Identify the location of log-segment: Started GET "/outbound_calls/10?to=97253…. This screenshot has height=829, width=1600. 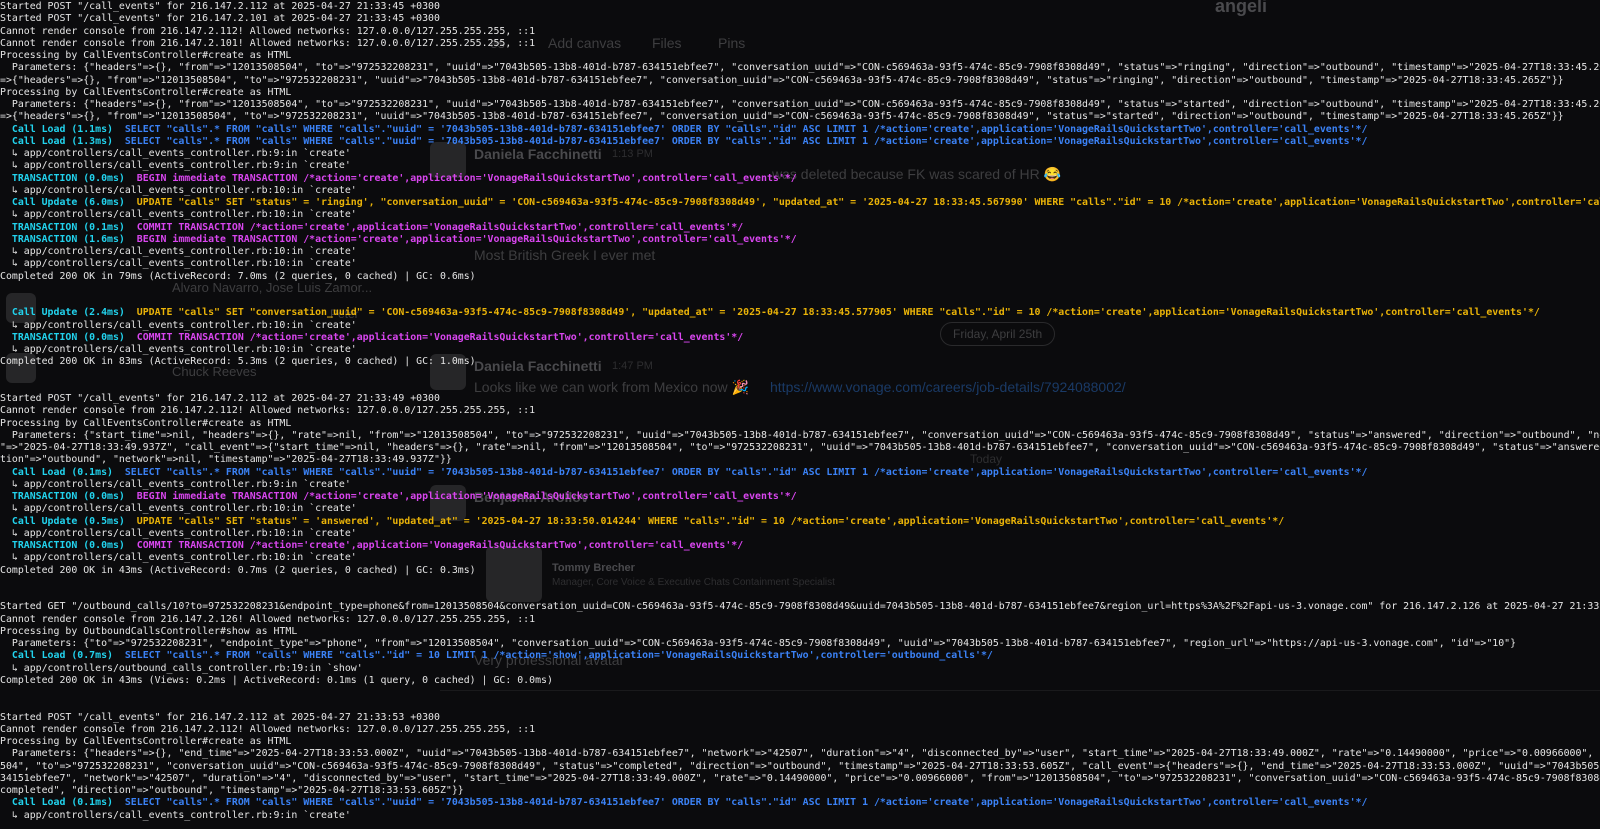
(800, 607).